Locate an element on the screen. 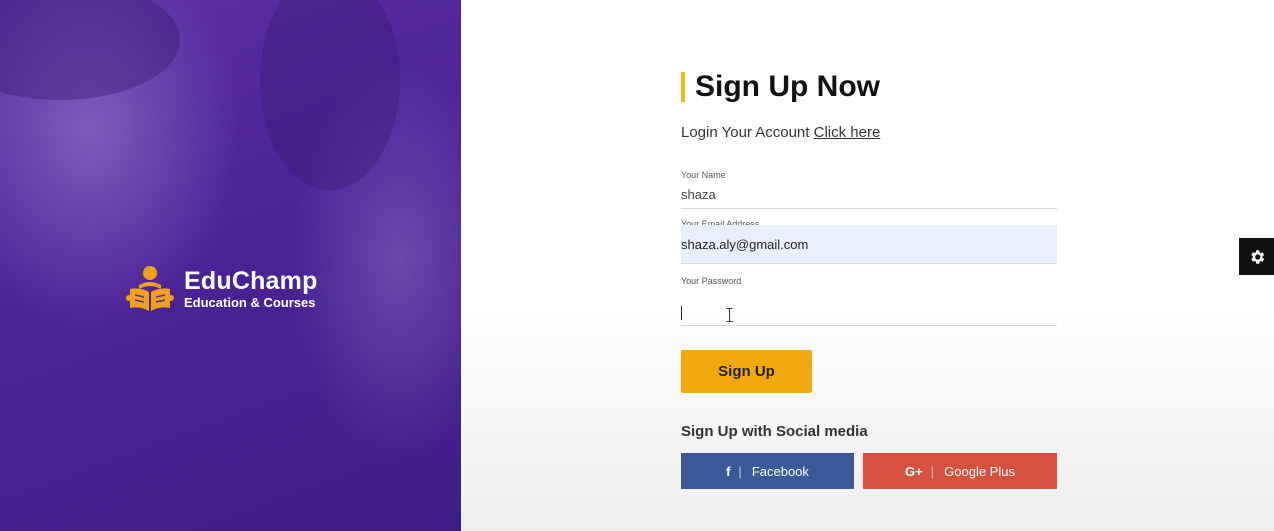  facebook-button: f | Facebook is located at coordinates (767, 471).